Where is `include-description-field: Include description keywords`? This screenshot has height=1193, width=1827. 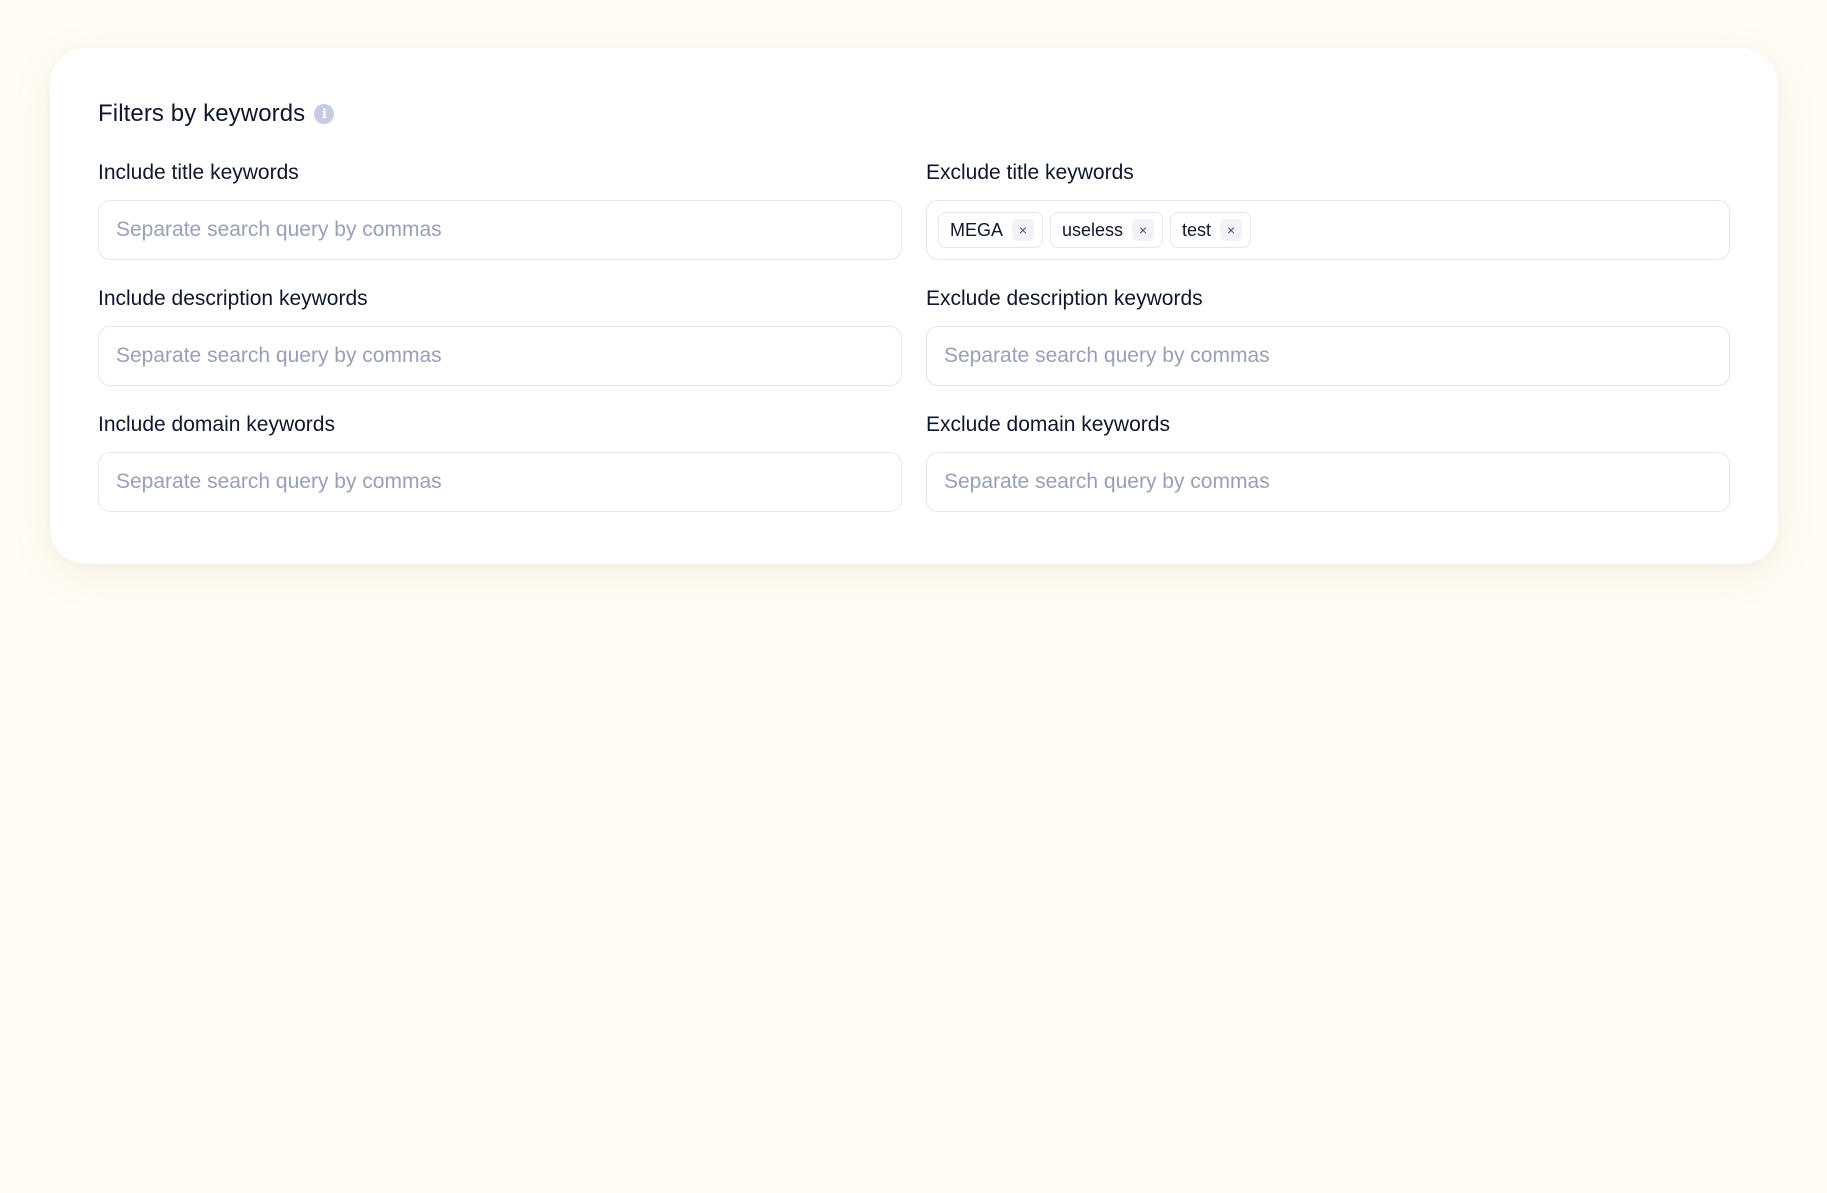 include-description-field: Include description keywords is located at coordinates (500, 335).